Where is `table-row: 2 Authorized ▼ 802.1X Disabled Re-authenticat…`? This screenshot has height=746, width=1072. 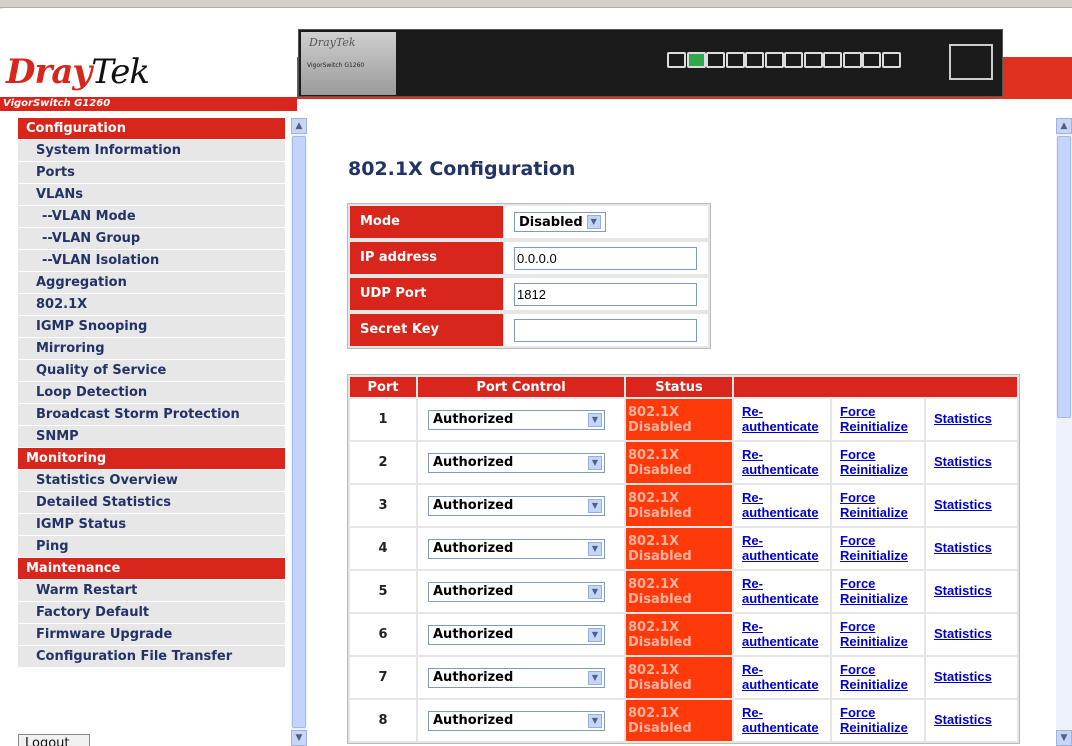 table-row: 2 Authorized ▼ 802.1X Disabled Re-authenticat… is located at coordinates (683, 462).